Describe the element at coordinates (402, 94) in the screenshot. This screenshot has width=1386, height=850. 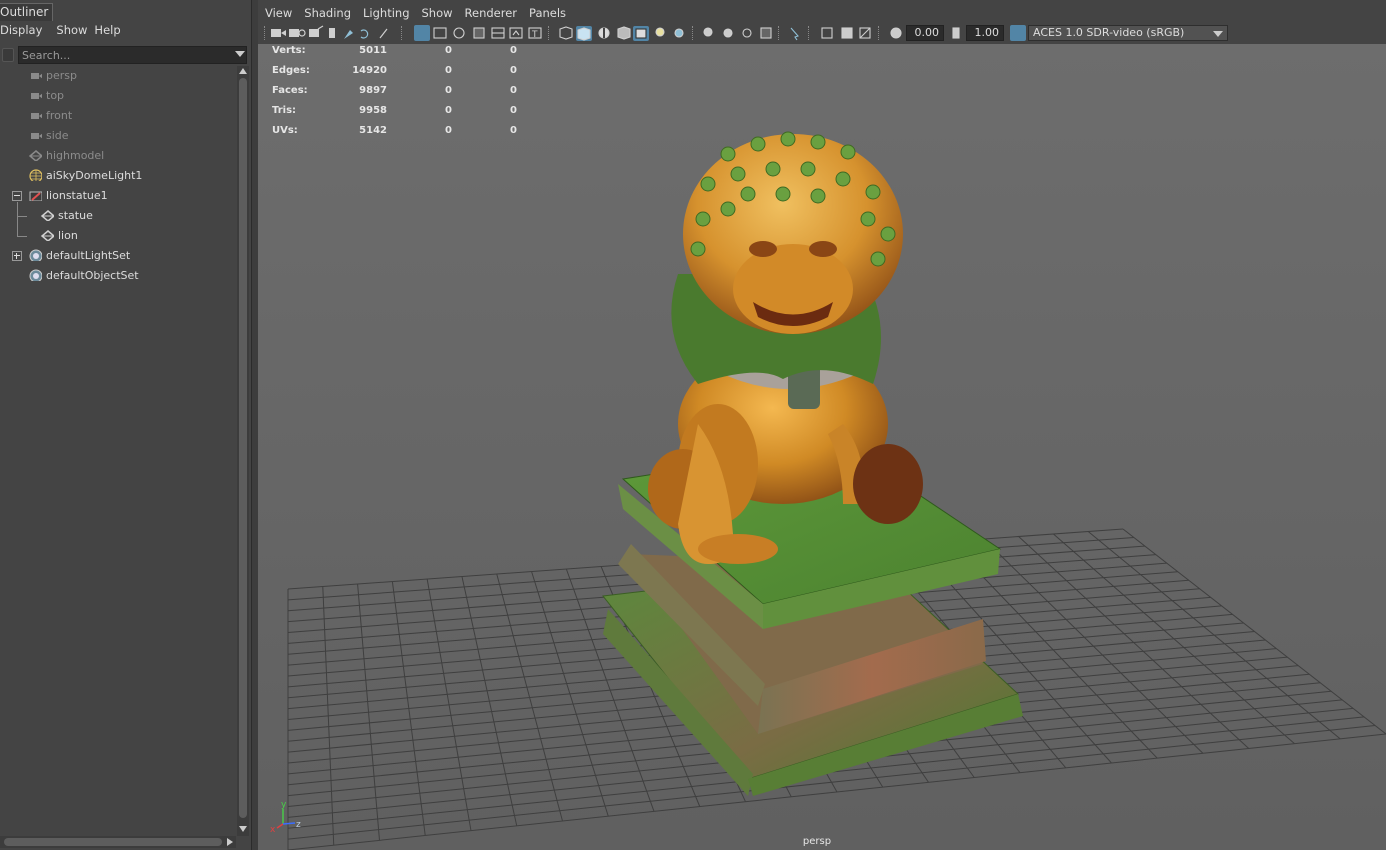
I see `hud-row-faces: Faces: 9897 0 0` at that location.